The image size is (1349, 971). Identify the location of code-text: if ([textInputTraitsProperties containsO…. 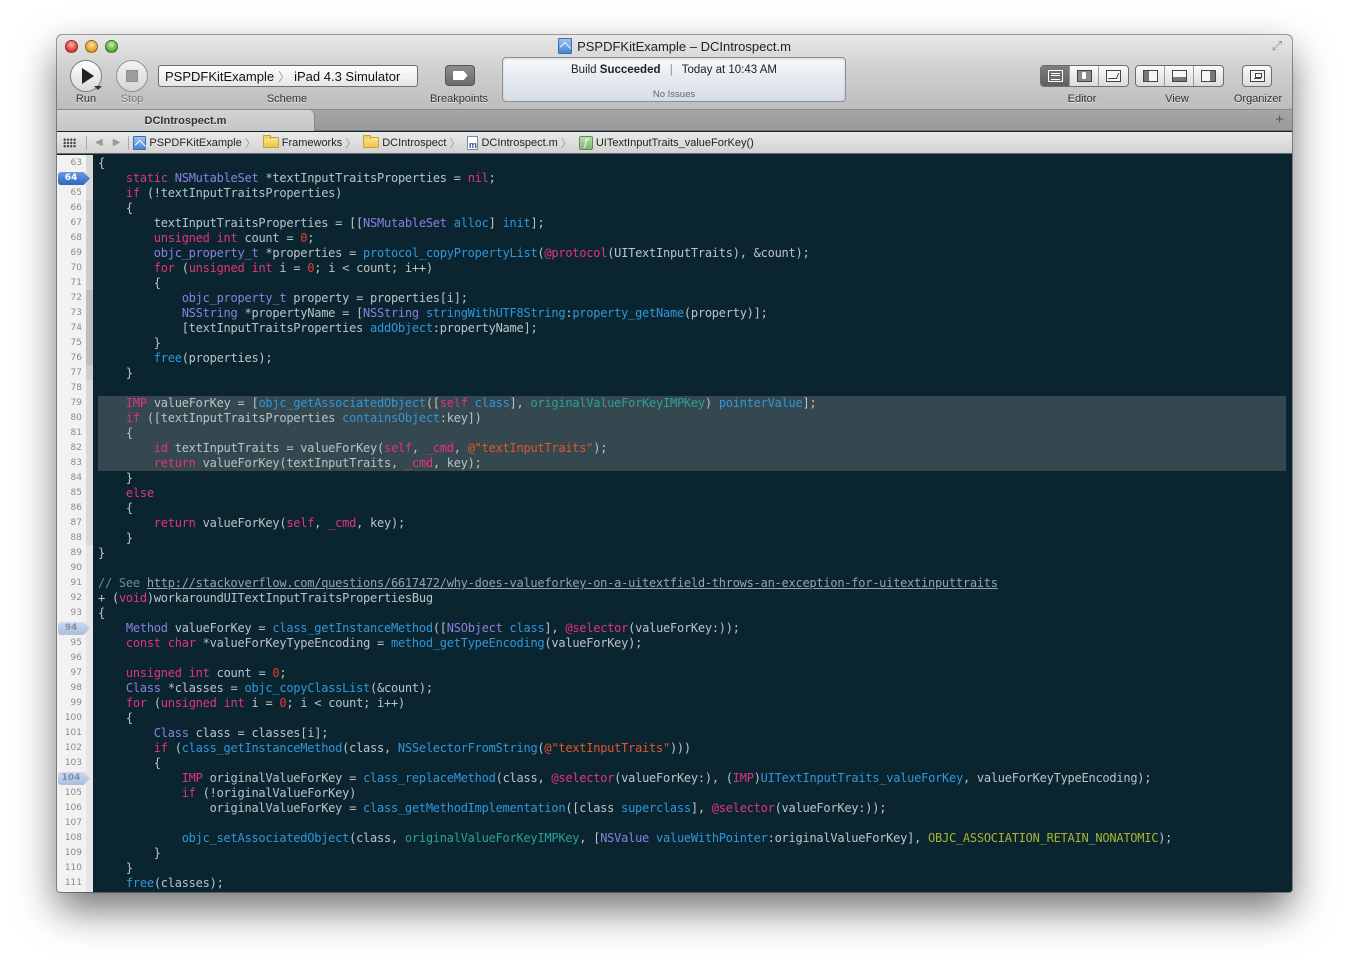
(303, 418).